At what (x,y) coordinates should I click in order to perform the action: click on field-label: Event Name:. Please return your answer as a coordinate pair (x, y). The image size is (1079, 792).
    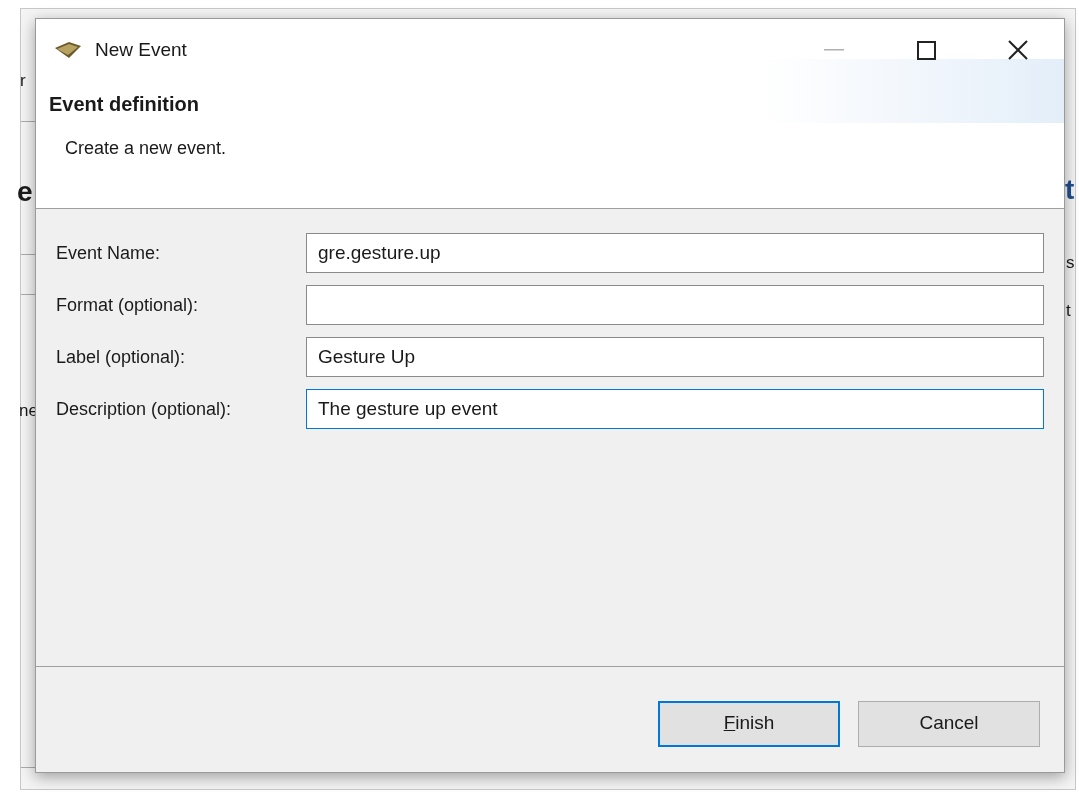
    Looking at the image, I should click on (109, 253).